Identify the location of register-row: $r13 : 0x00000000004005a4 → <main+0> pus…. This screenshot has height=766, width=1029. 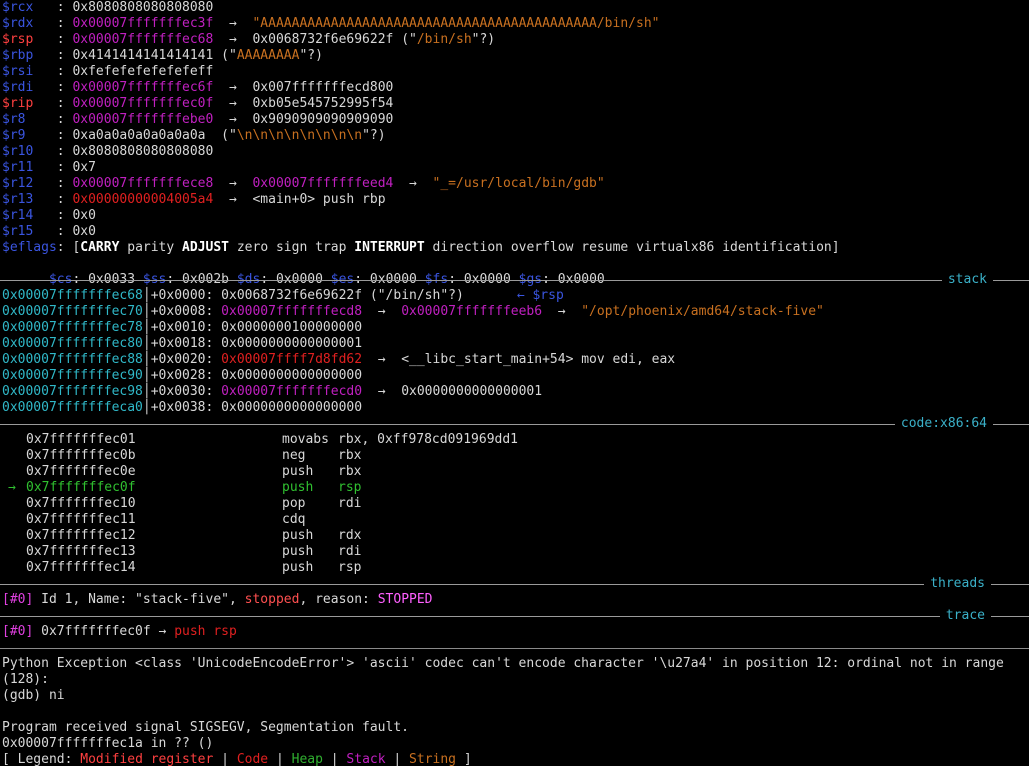
(194, 199).